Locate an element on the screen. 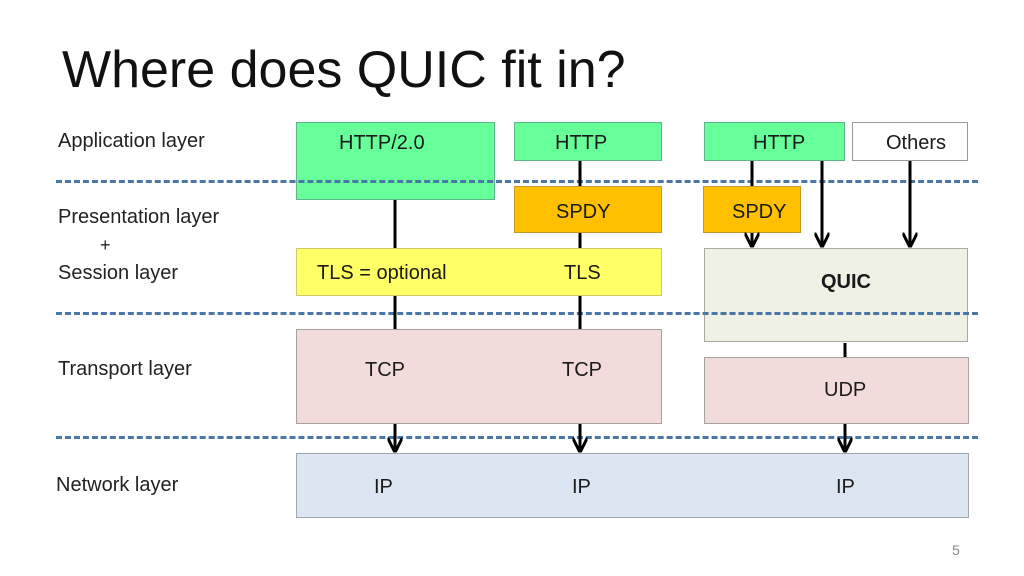  box-others-label: Others is located at coordinates (916, 143).